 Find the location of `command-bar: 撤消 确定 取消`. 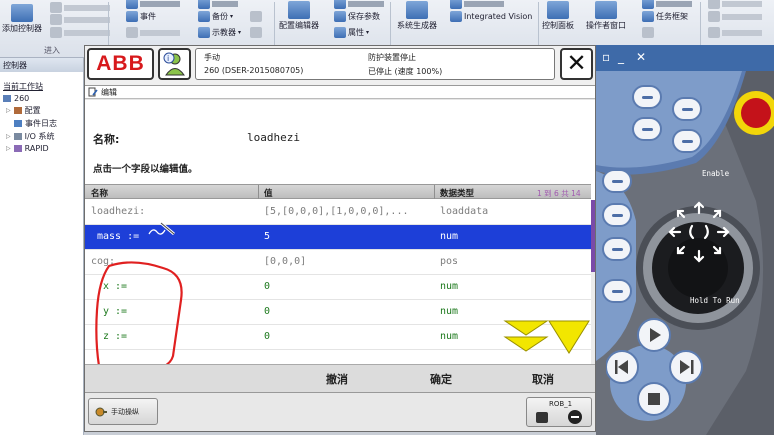

command-bar: 撤消 确定 取消 is located at coordinates (340, 378).